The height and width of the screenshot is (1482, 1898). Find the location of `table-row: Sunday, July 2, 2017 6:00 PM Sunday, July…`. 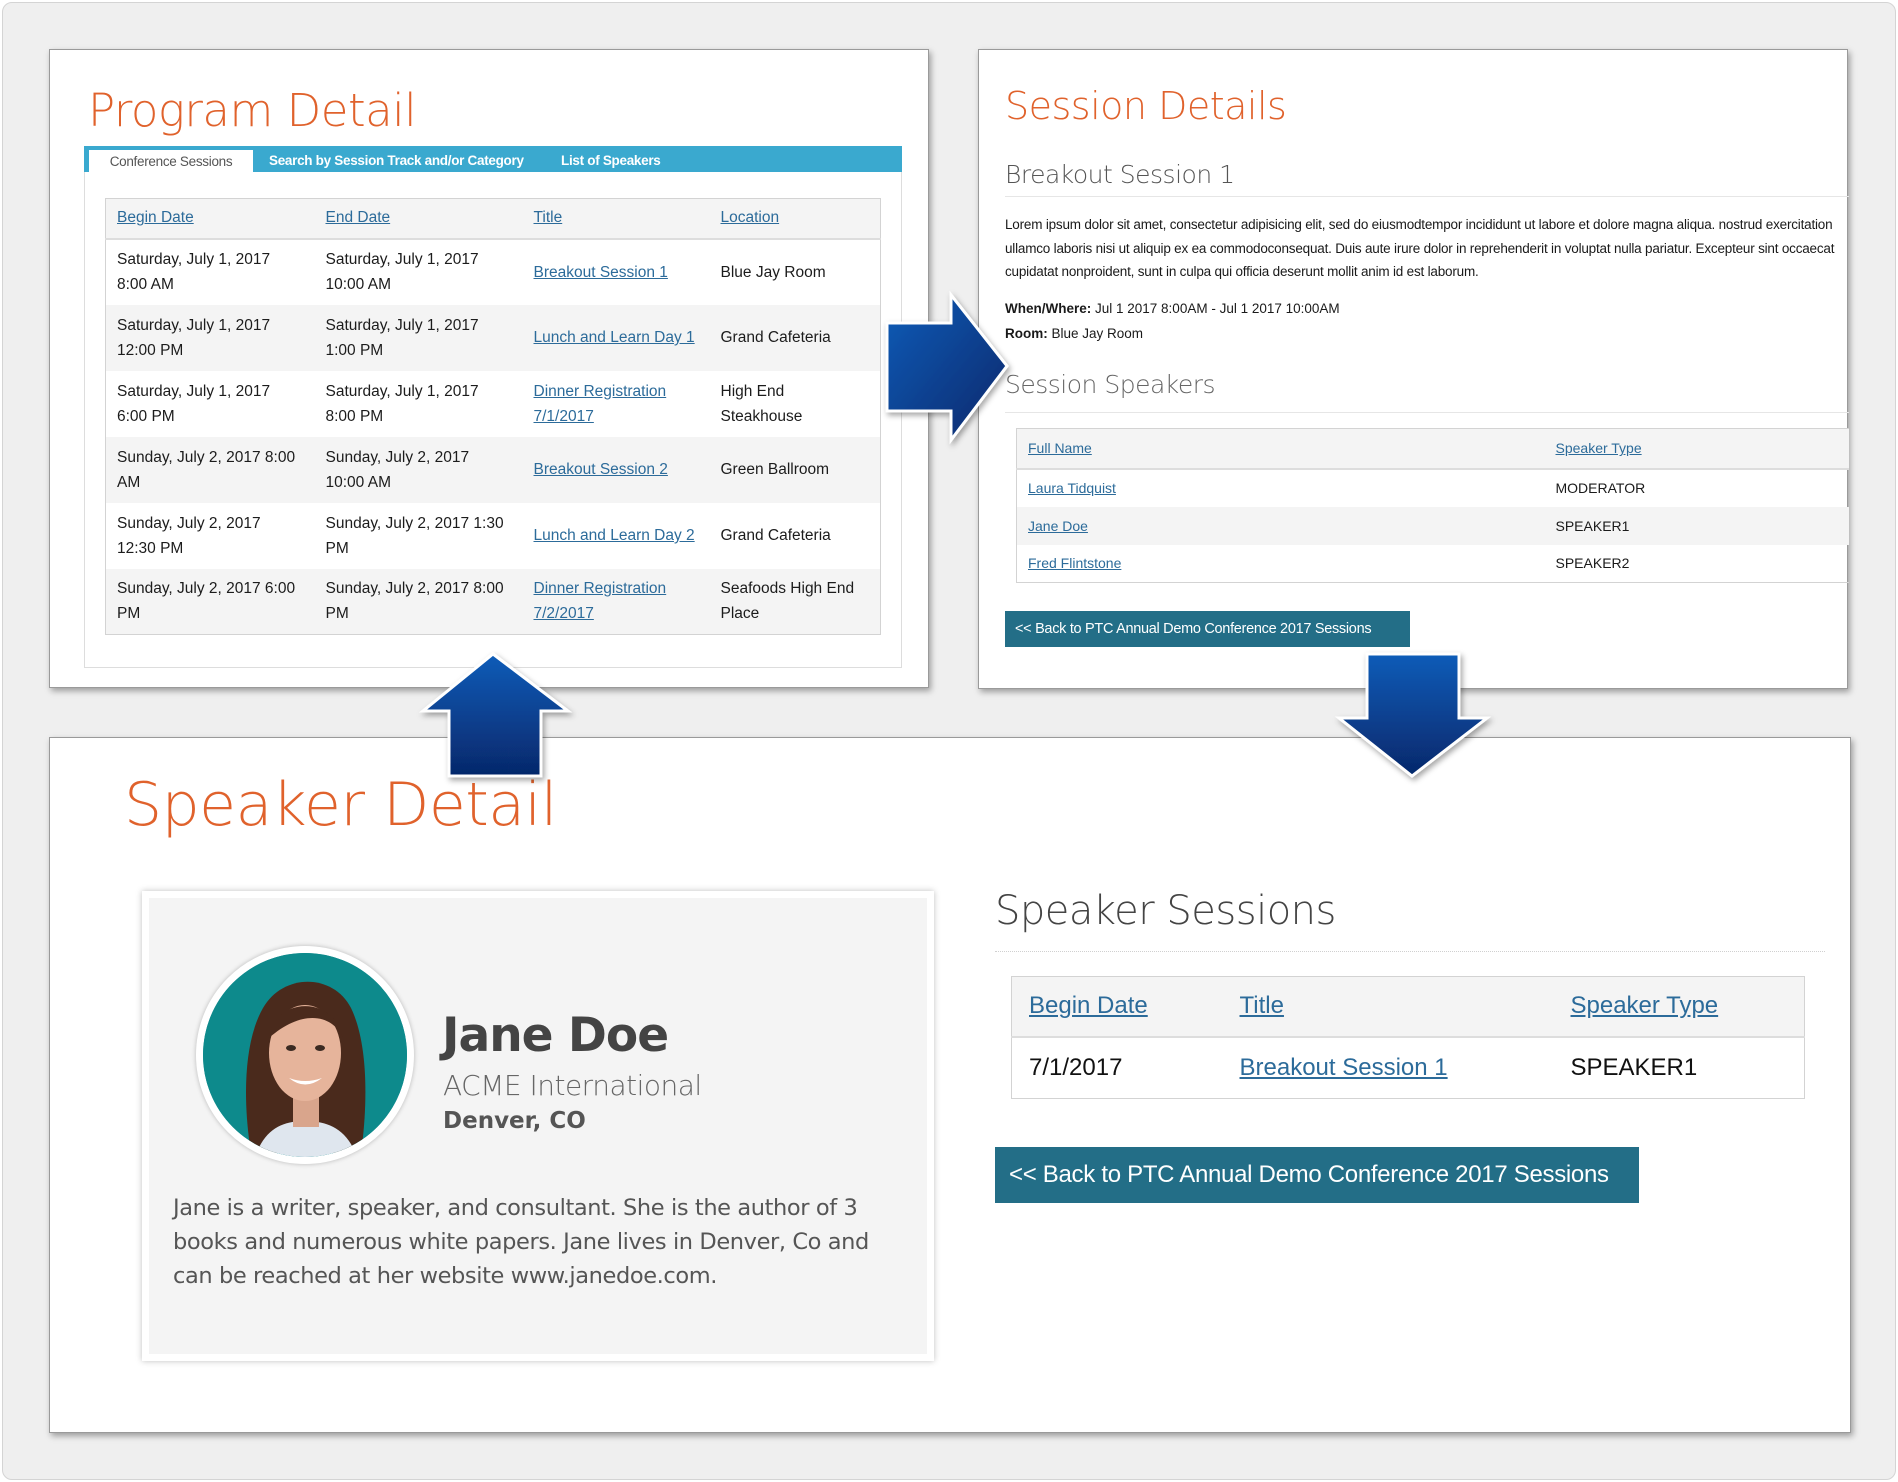

table-row: Sunday, July 2, 2017 6:00 PM Sunday, July… is located at coordinates (493, 601).